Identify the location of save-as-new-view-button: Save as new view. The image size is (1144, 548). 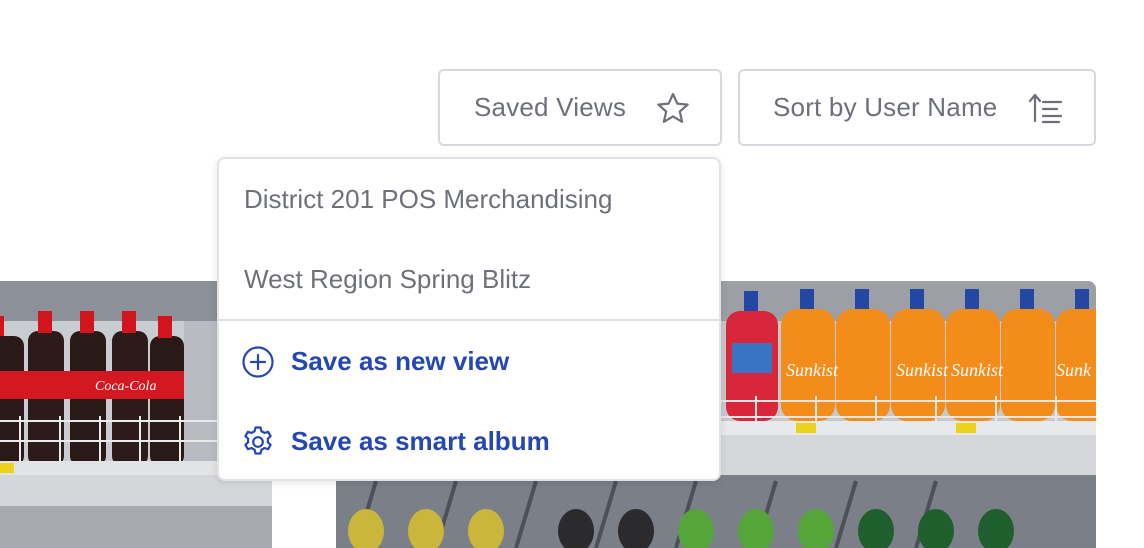
(469, 361).